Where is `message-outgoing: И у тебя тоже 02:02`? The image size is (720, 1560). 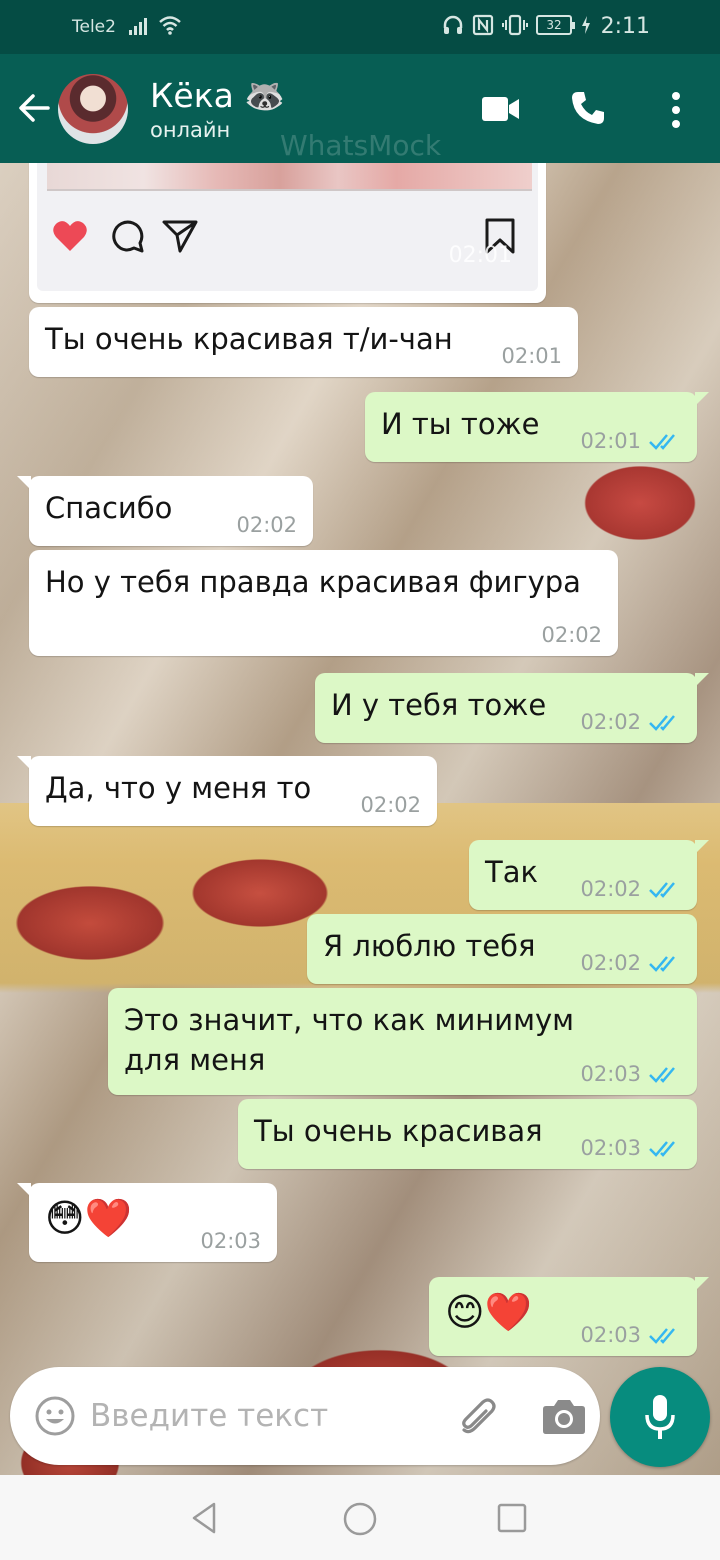 message-outgoing: И у тебя тоже 02:02 is located at coordinates (512, 708).